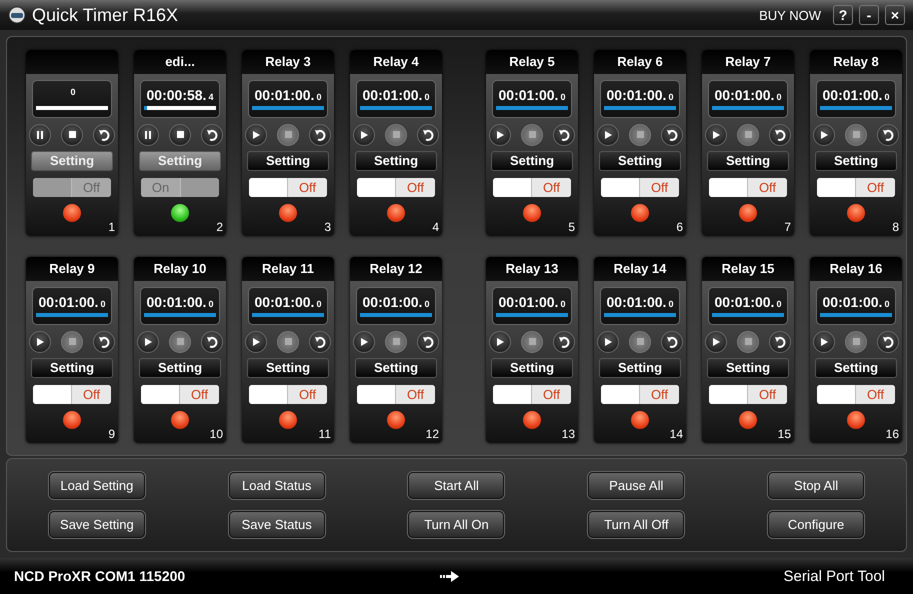 The height and width of the screenshot is (594, 913). What do you see at coordinates (790, 15) in the screenshot?
I see `buy-now-link: BUY NOW` at bounding box center [790, 15].